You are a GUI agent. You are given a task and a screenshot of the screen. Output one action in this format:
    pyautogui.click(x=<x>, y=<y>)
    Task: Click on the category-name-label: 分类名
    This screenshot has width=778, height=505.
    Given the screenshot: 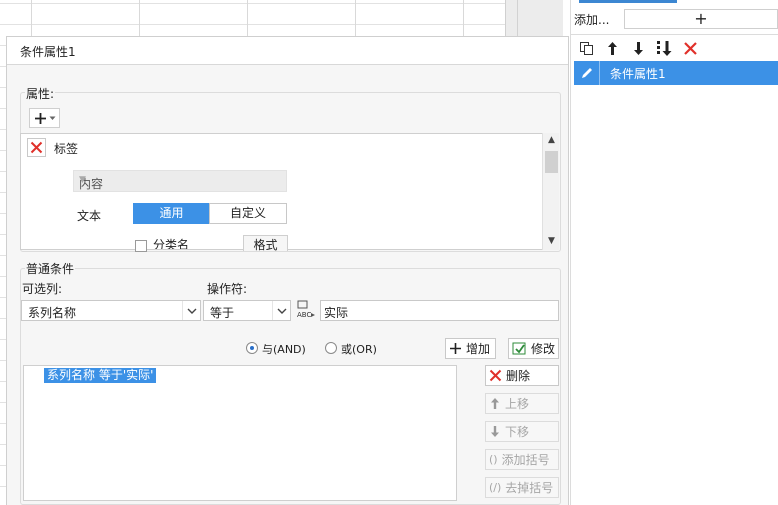 What is the action you would take?
    pyautogui.click(x=171, y=243)
    